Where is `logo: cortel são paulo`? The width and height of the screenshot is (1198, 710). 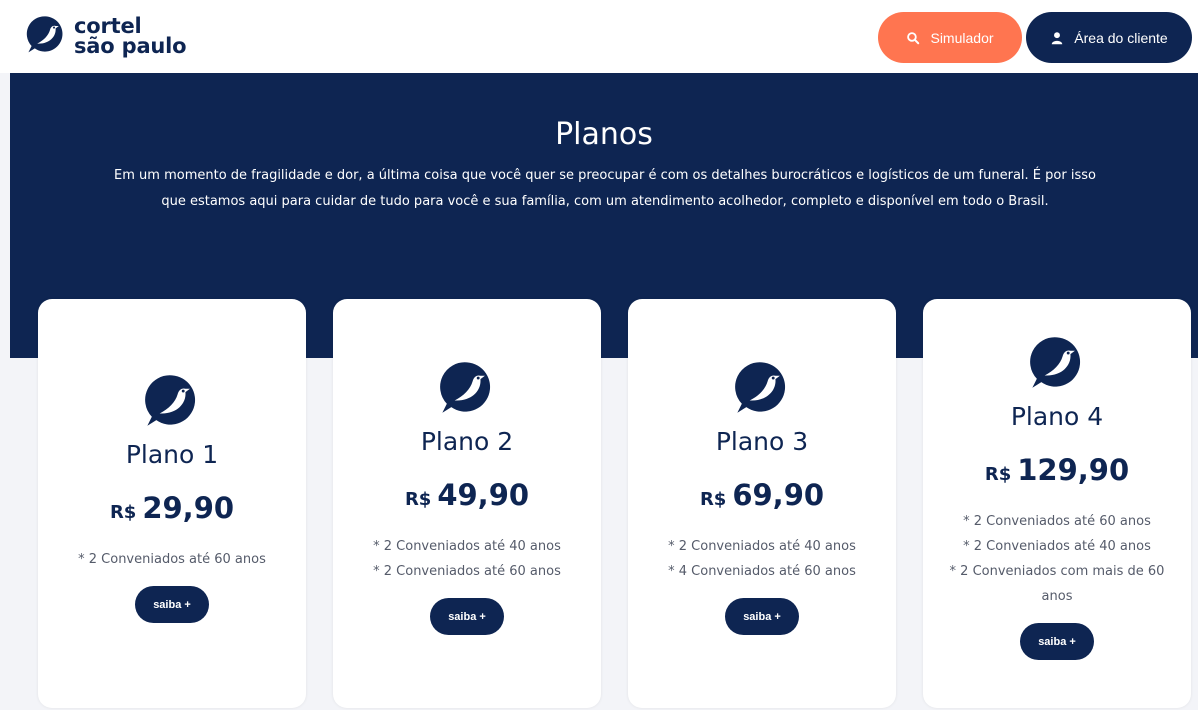 logo: cortel são paulo is located at coordinates (106, 36).